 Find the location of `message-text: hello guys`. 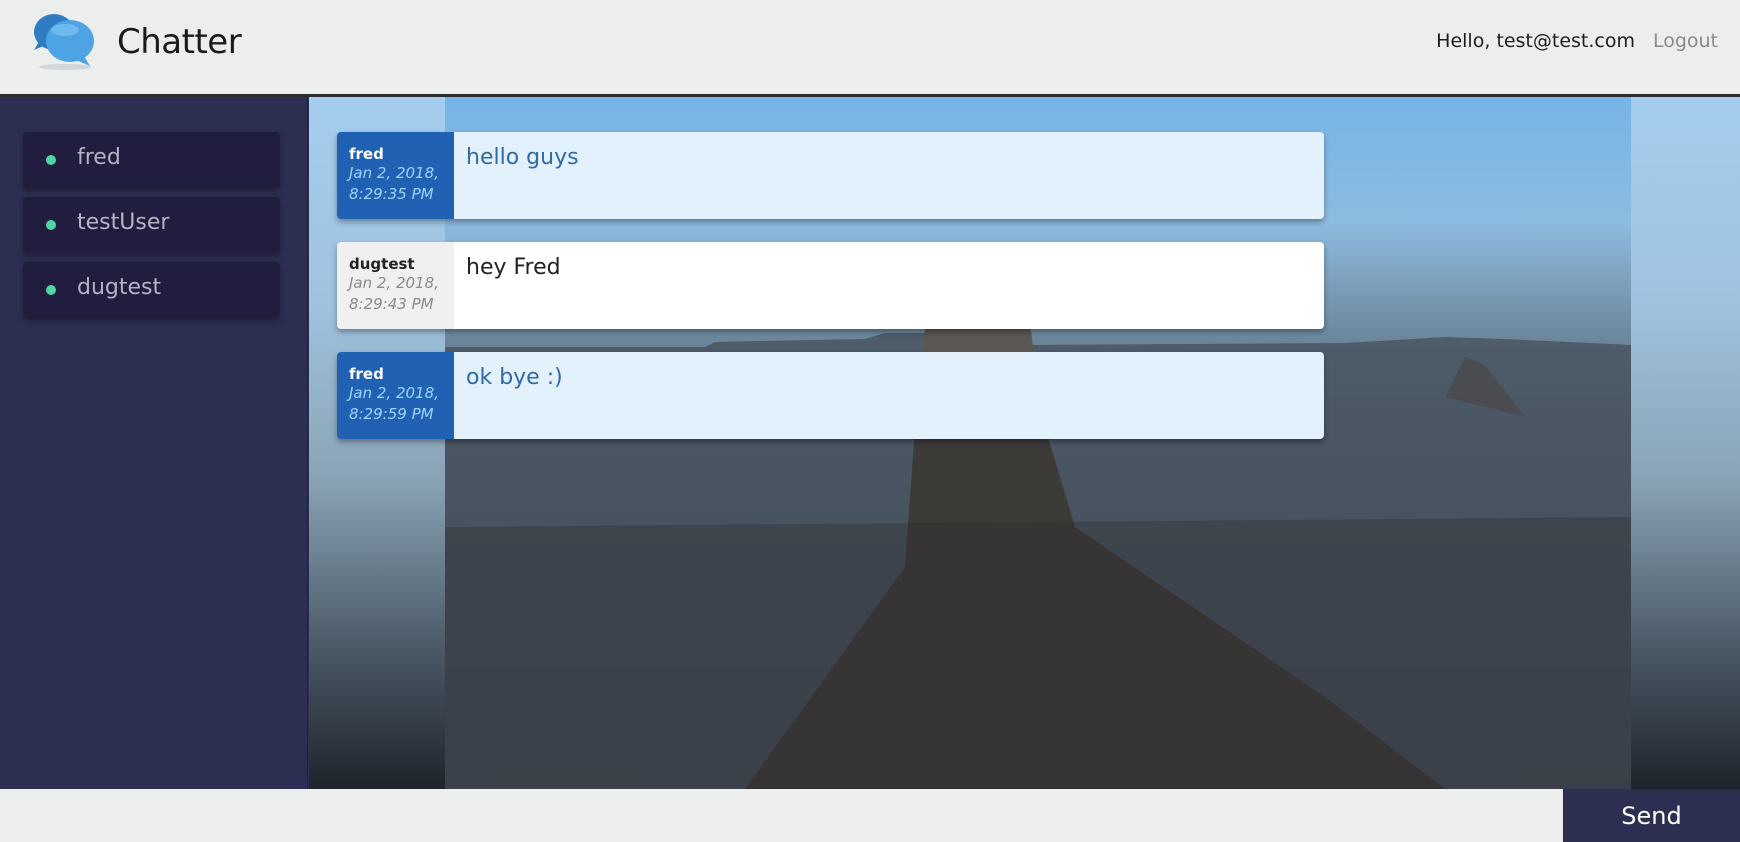

message-text: hello guys is located at coordinates (889, 175).